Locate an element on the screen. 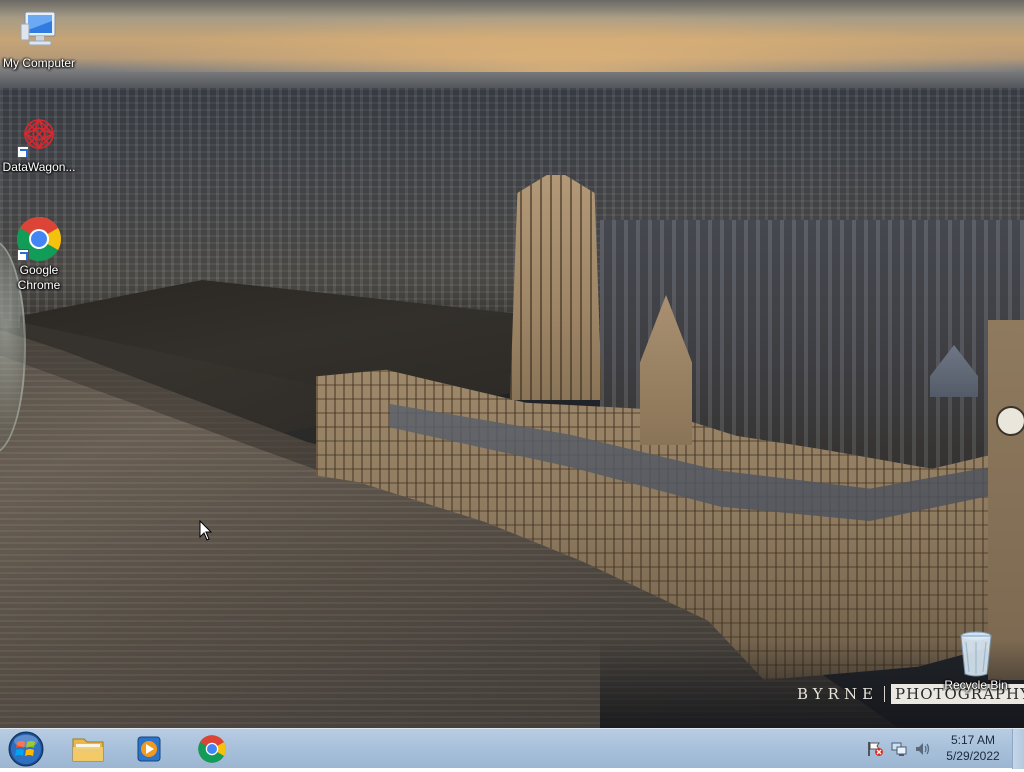  desktop-icon-label: Recycle Bin is located at coordinates (976, 685).